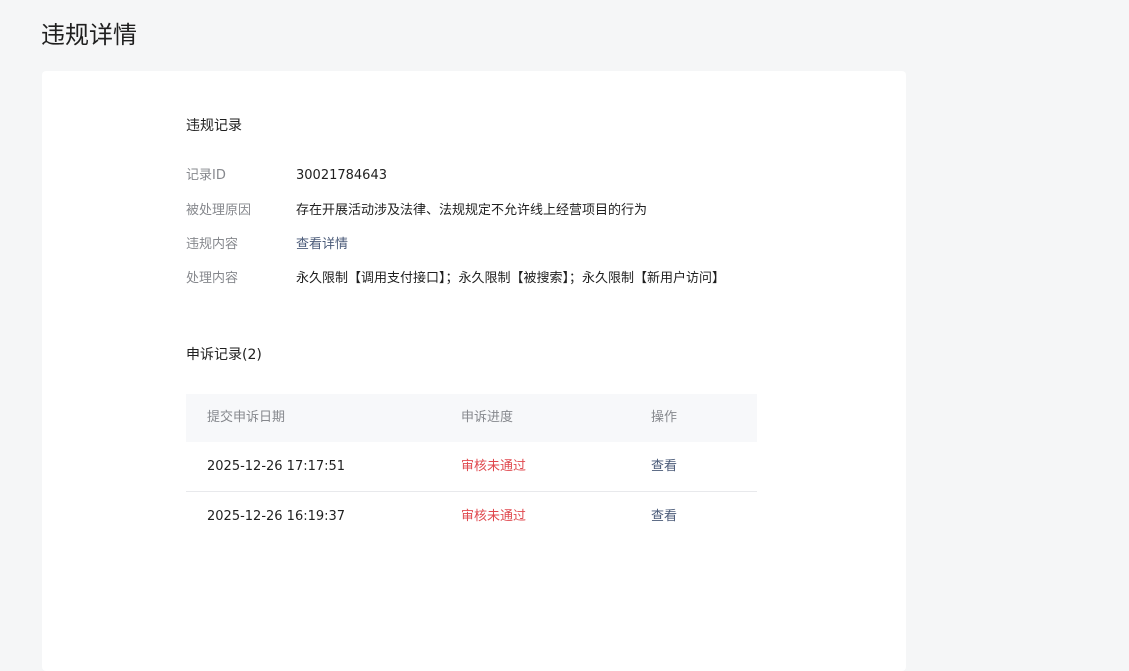 The image size is (1129, 671). Describe the element at coordinates (224, 355) in the screenshot. I see `appeal-records-title: 申诉记录(2)` at that location.